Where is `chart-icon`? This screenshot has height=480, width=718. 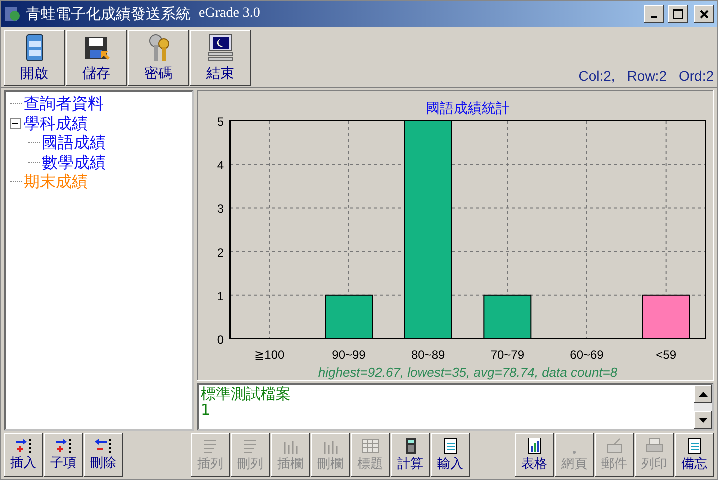
chart-icon is located at coordinates (535, 446).